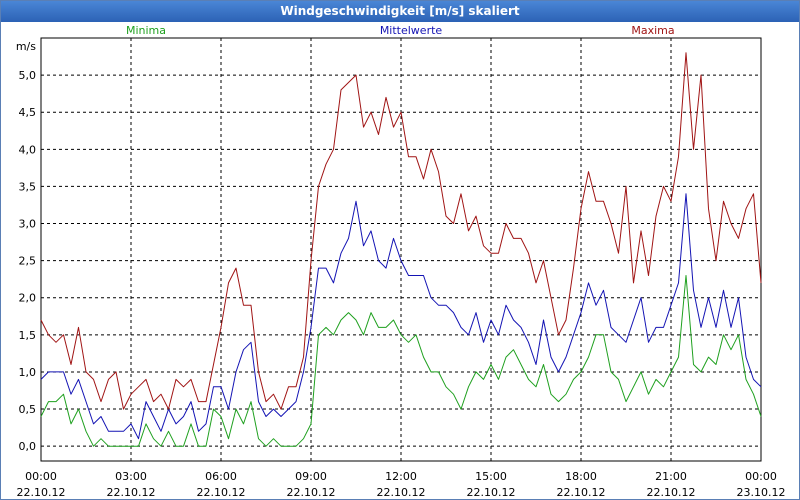 This screenshot has height=500, width=800. I want to click on x-tick-time: 06:00, so click(221, 476).